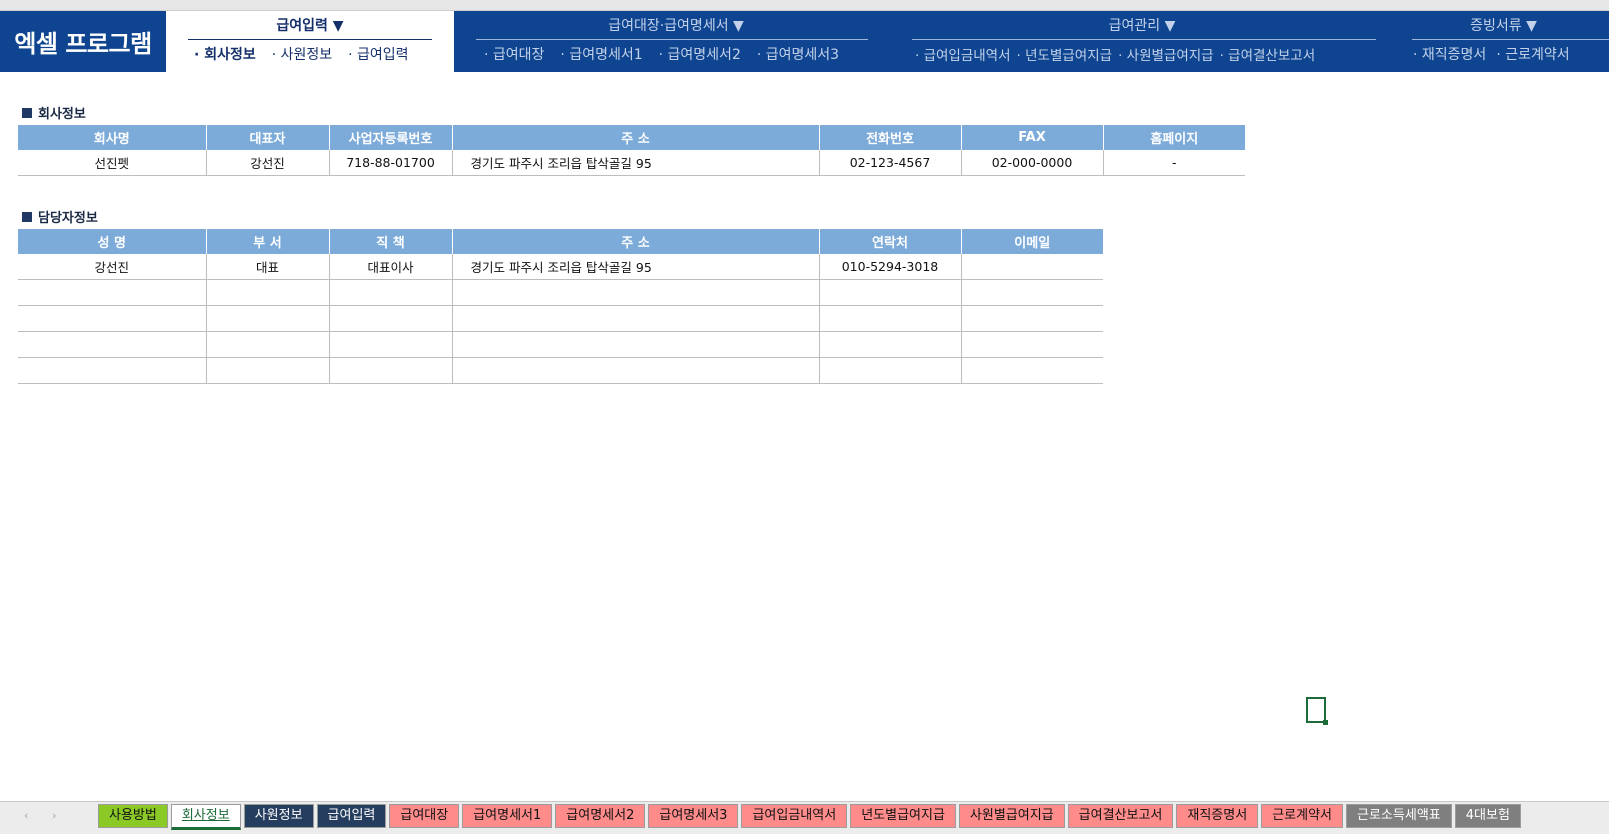 The height and width of the screenshot is (834, 1609). I want to click on cell-name: 강선진, so click(112, 267).